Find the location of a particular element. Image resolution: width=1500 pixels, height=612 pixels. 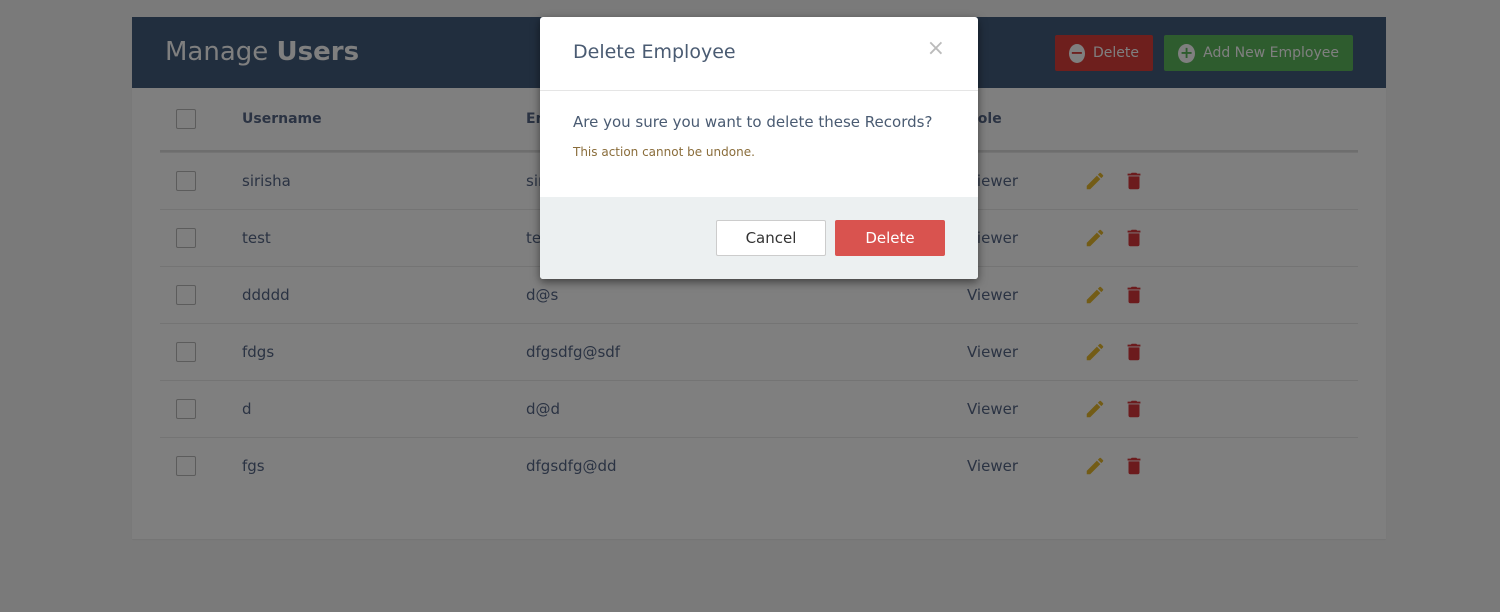

warning-text: This action cannot be undone. is located at coordinates (664, 152).